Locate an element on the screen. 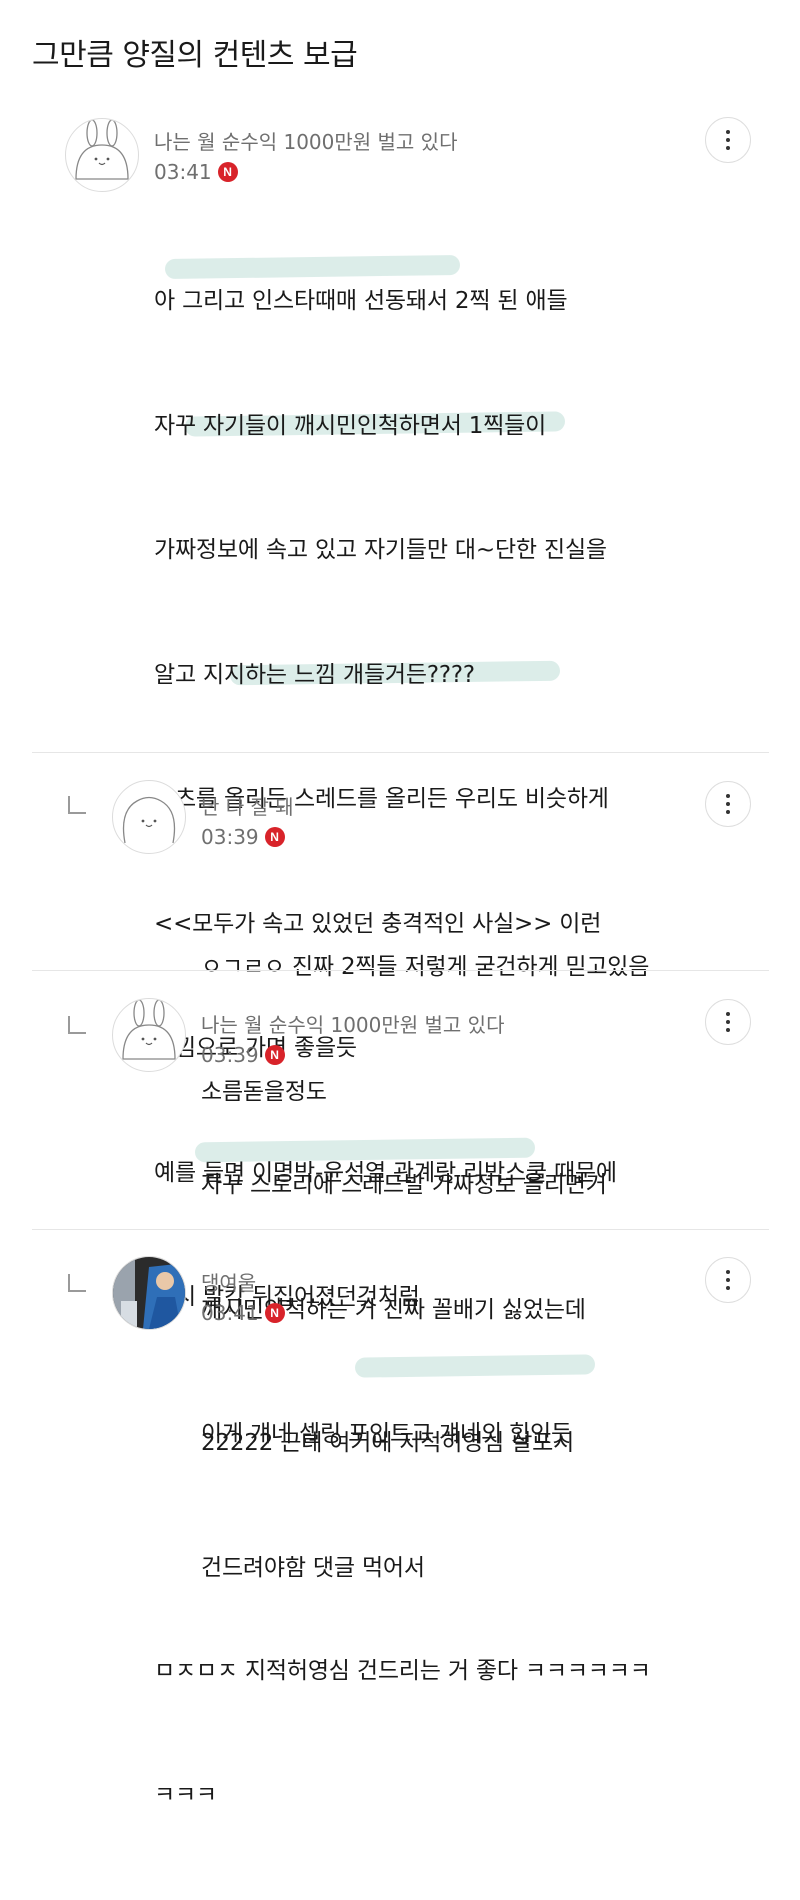 This screenshot has width=800, height=1900. comment-body: 22222 근데 여기에 지적허영심 살포시 건드려야함 댓글 먹어서 is located at coordinates (387, 1506).